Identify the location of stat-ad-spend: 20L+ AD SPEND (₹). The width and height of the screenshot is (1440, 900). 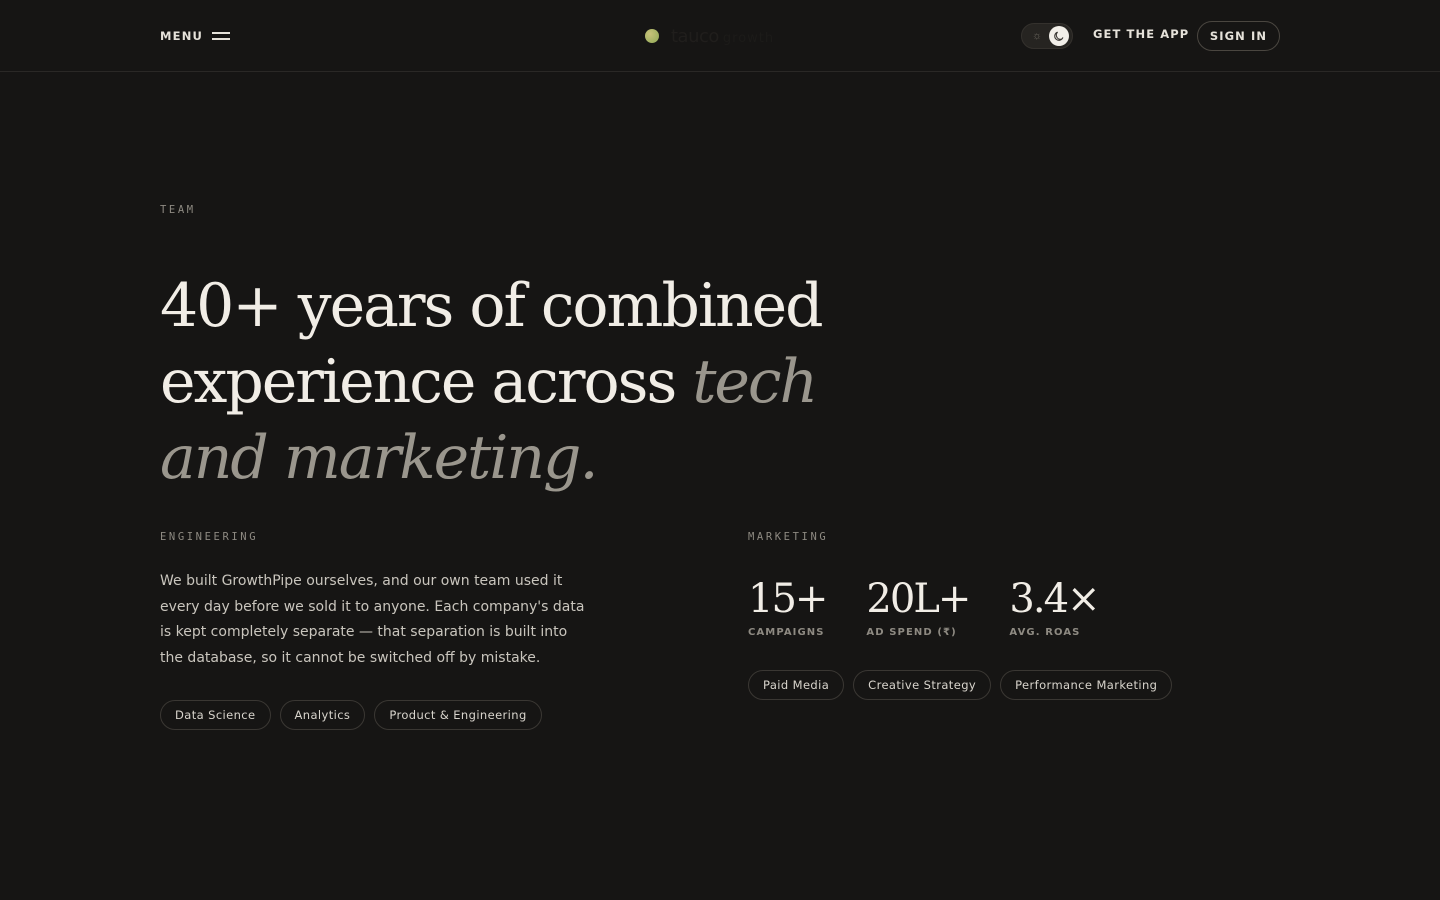
(918, 607).